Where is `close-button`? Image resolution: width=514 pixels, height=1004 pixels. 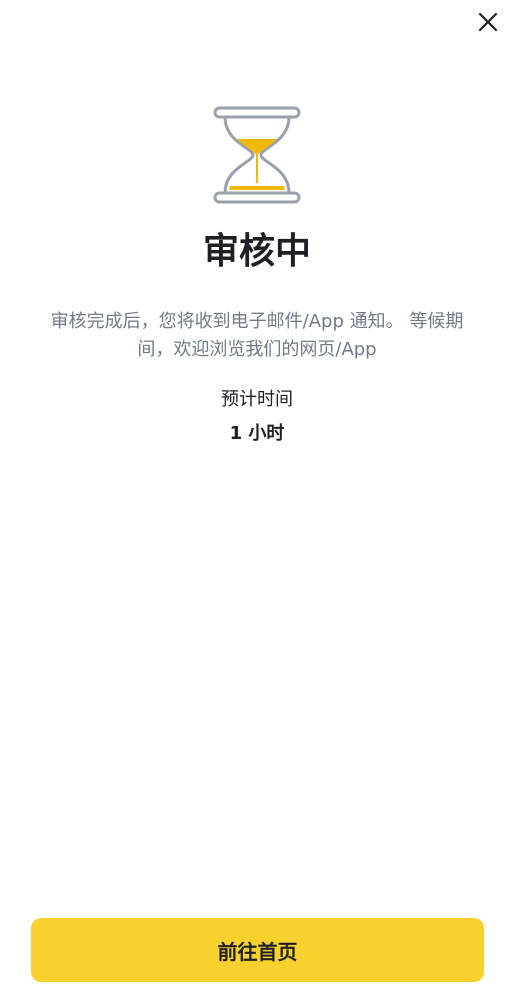
close-button is located at coordinates (488, 22).